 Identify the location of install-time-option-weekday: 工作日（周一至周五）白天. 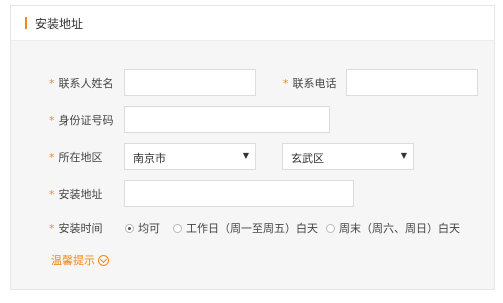
(245, 228).